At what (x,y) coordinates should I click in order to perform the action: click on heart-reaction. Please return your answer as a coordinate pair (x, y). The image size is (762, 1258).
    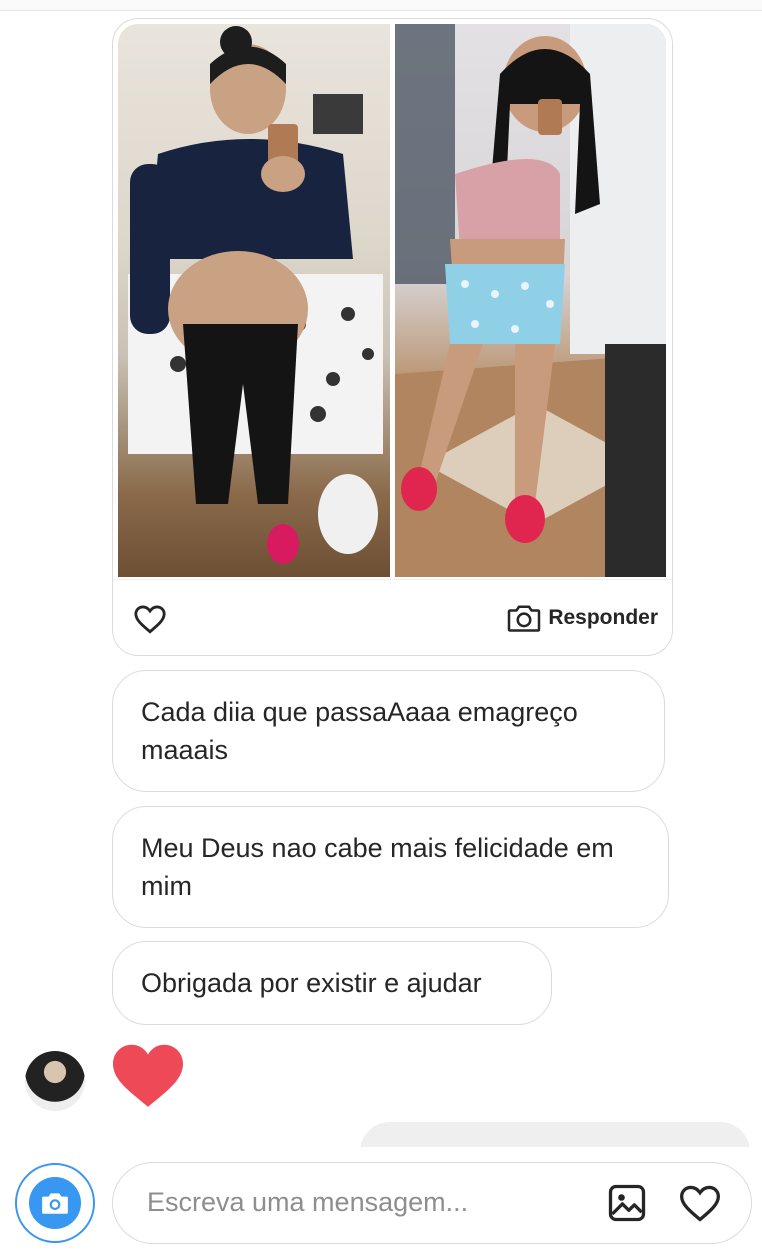
    Looking at the image, I should click on (148, 1075).